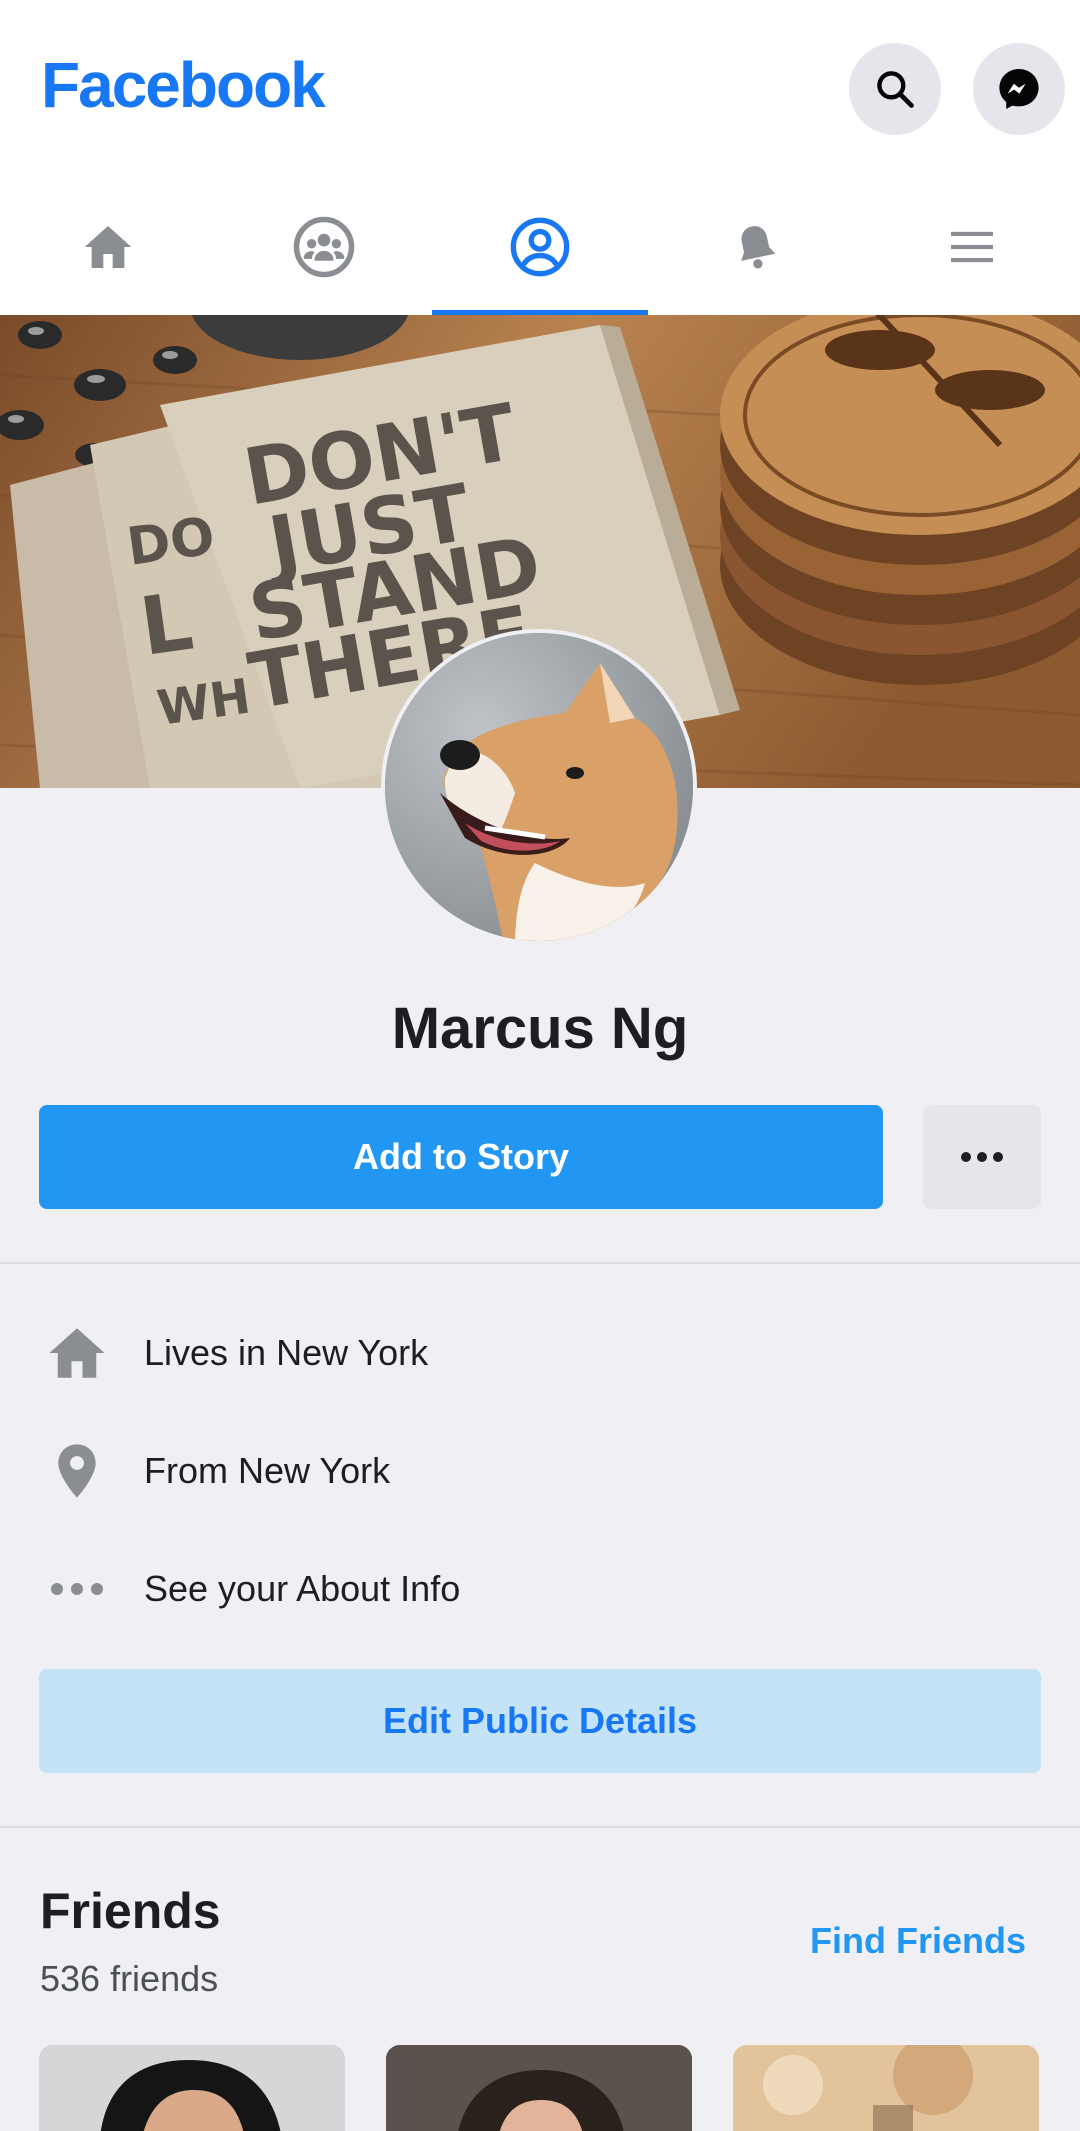  I want to click on messenger-icon, so click(1019, 89).